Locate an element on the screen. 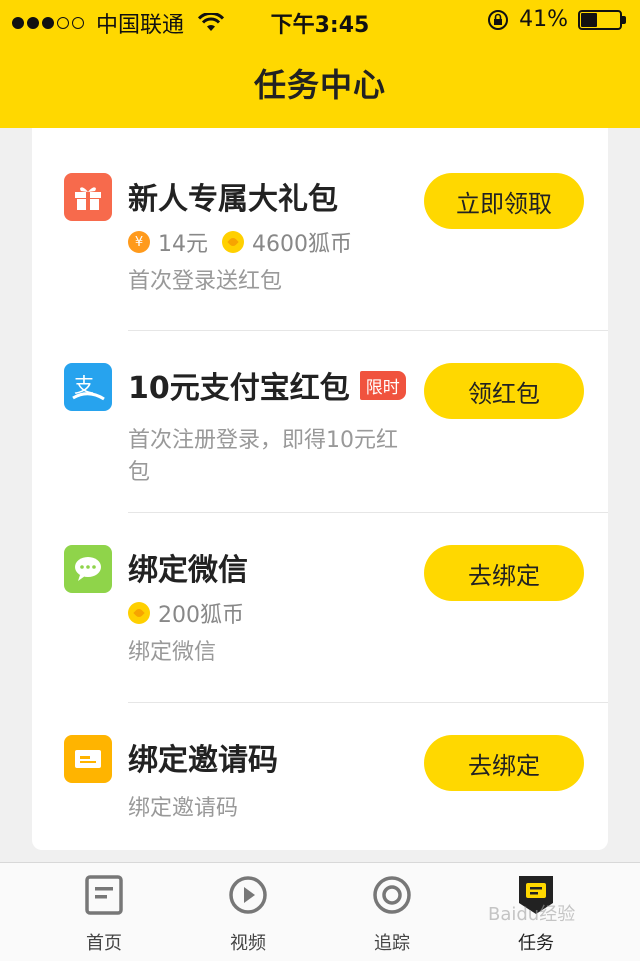  limited-time-badge: 限时 is located at coordinates (382, 385).